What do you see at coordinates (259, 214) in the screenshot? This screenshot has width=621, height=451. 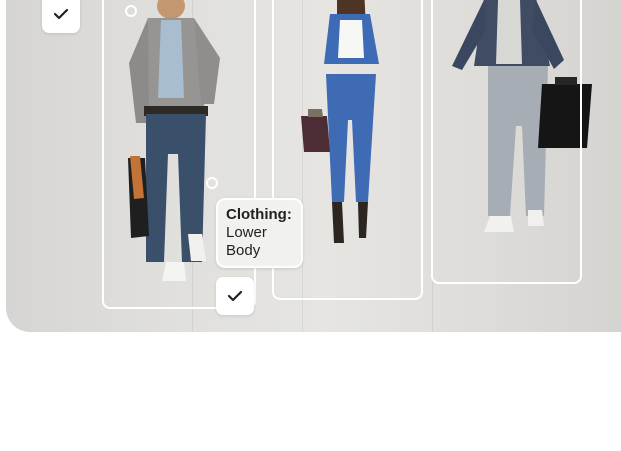 I see `label-title: Clothing:` at bounding box center [259, 214].